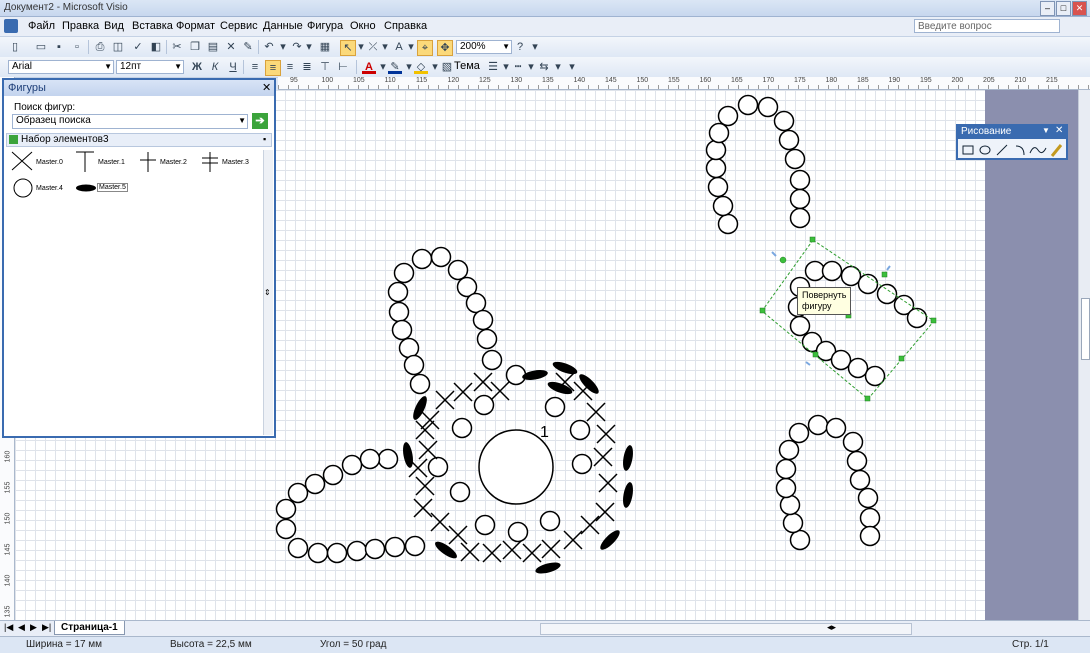 The height and width of the screenshot is (653, 1090). I want to click on permission-icon: ▫, so click(77, 47).